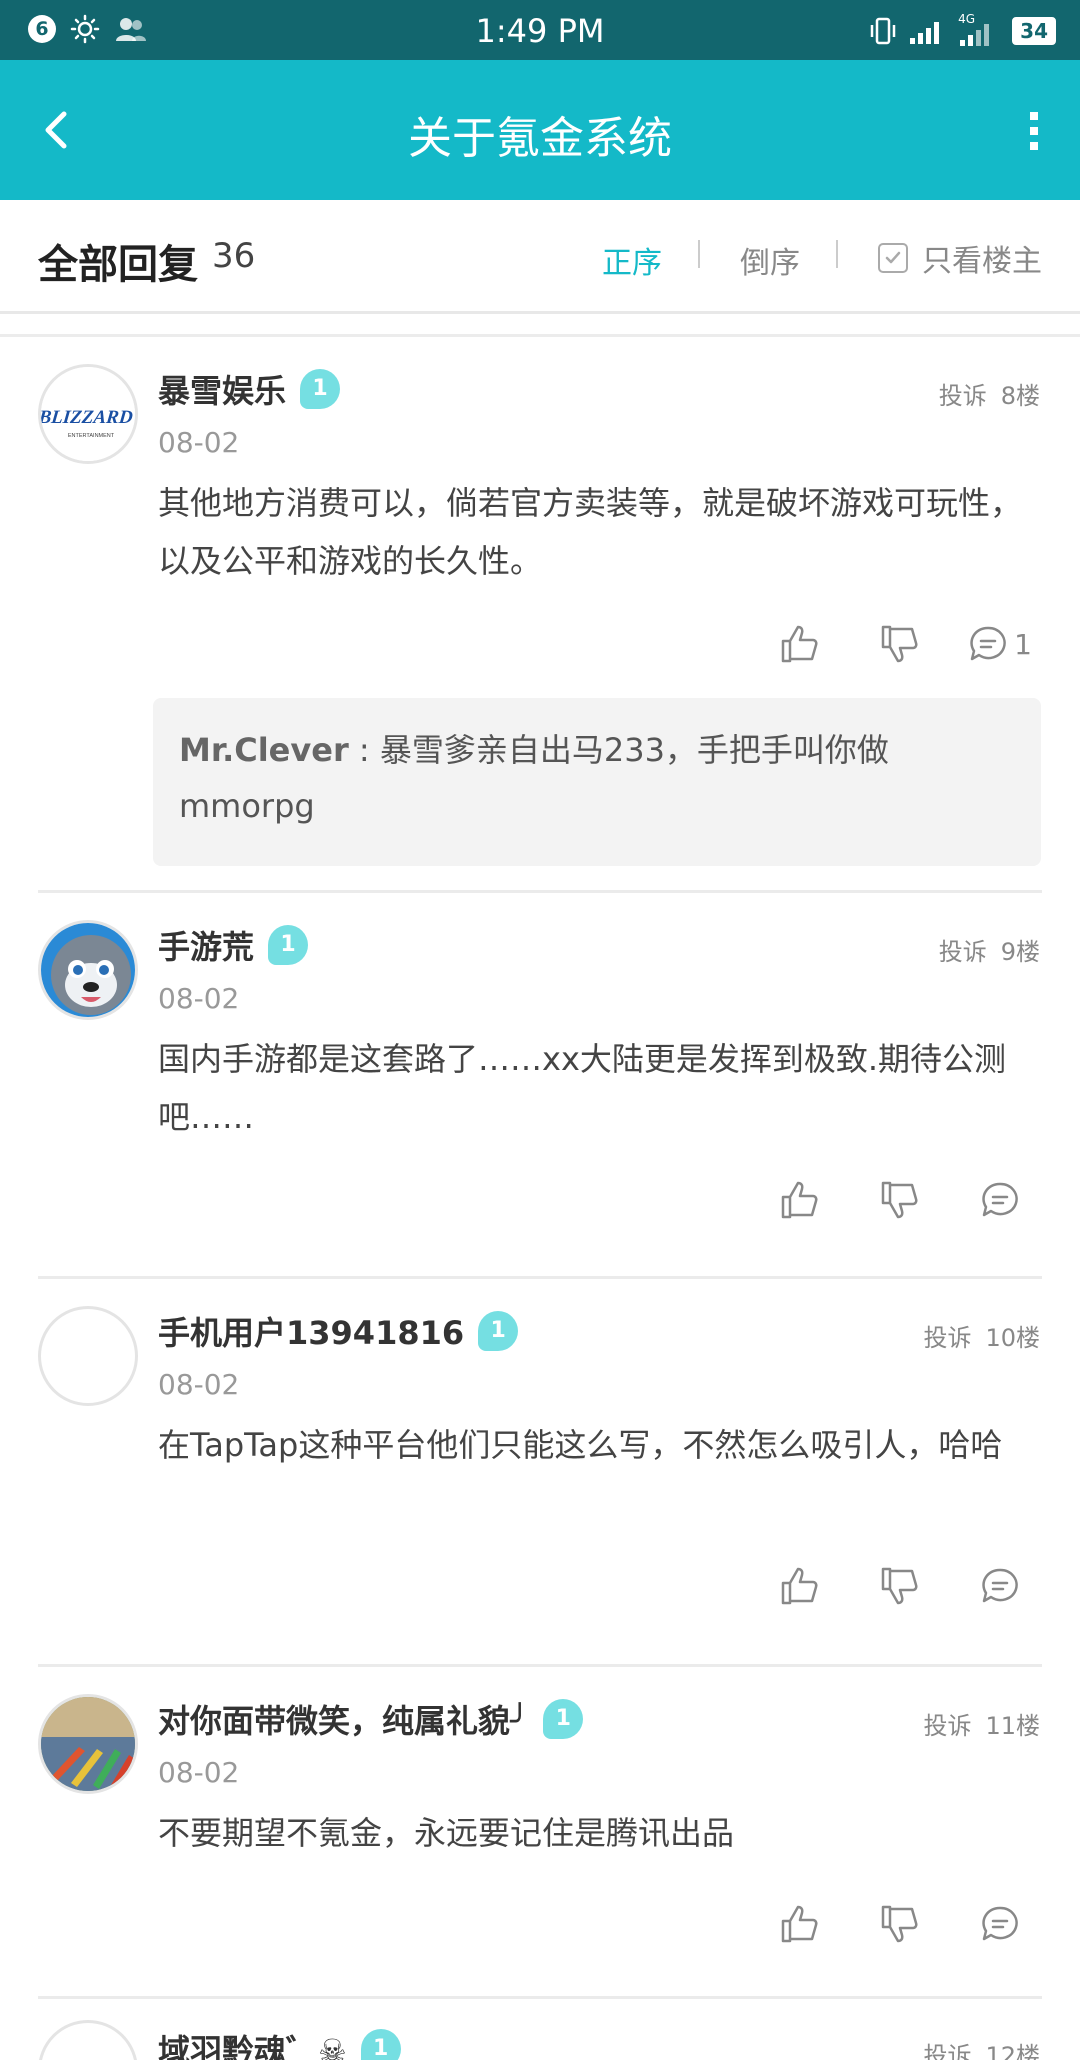 This screenshot has width=1080, height=2060. What do you see at coordinates (91, 436) in the screenshot?
I see `svg-text: ENTERTAINMENT` at bounding box center [91, 436].